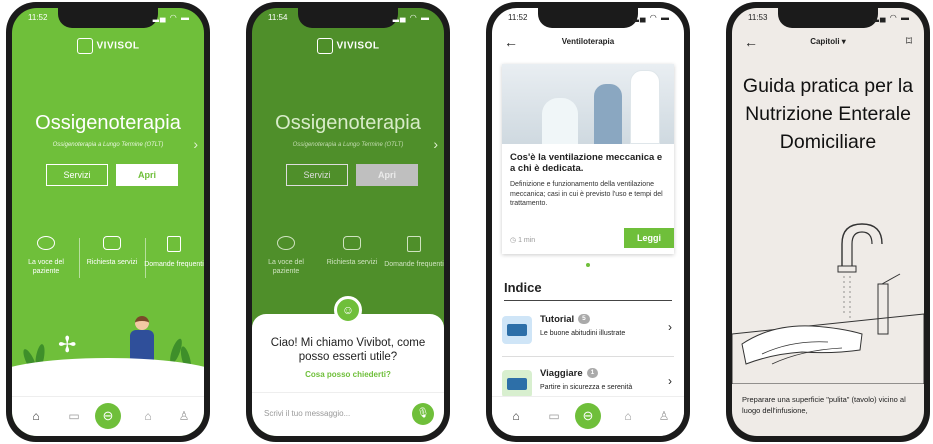 Image resolution: width=933 pixels, height=444 pixels. Describe the element at coordinates (758, 17) in the screenshot. I see `status-time: 11:53` at that location.